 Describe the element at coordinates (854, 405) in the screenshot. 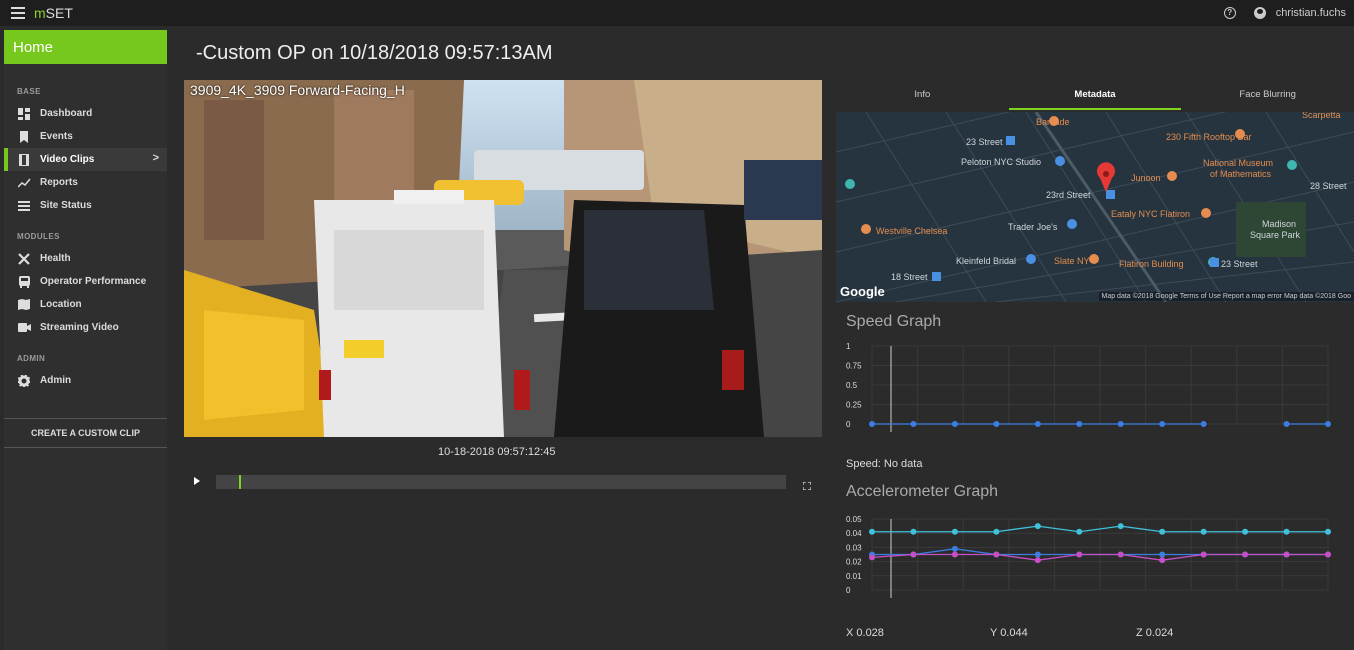

I see `y-tick-label: 0.25` at that location.